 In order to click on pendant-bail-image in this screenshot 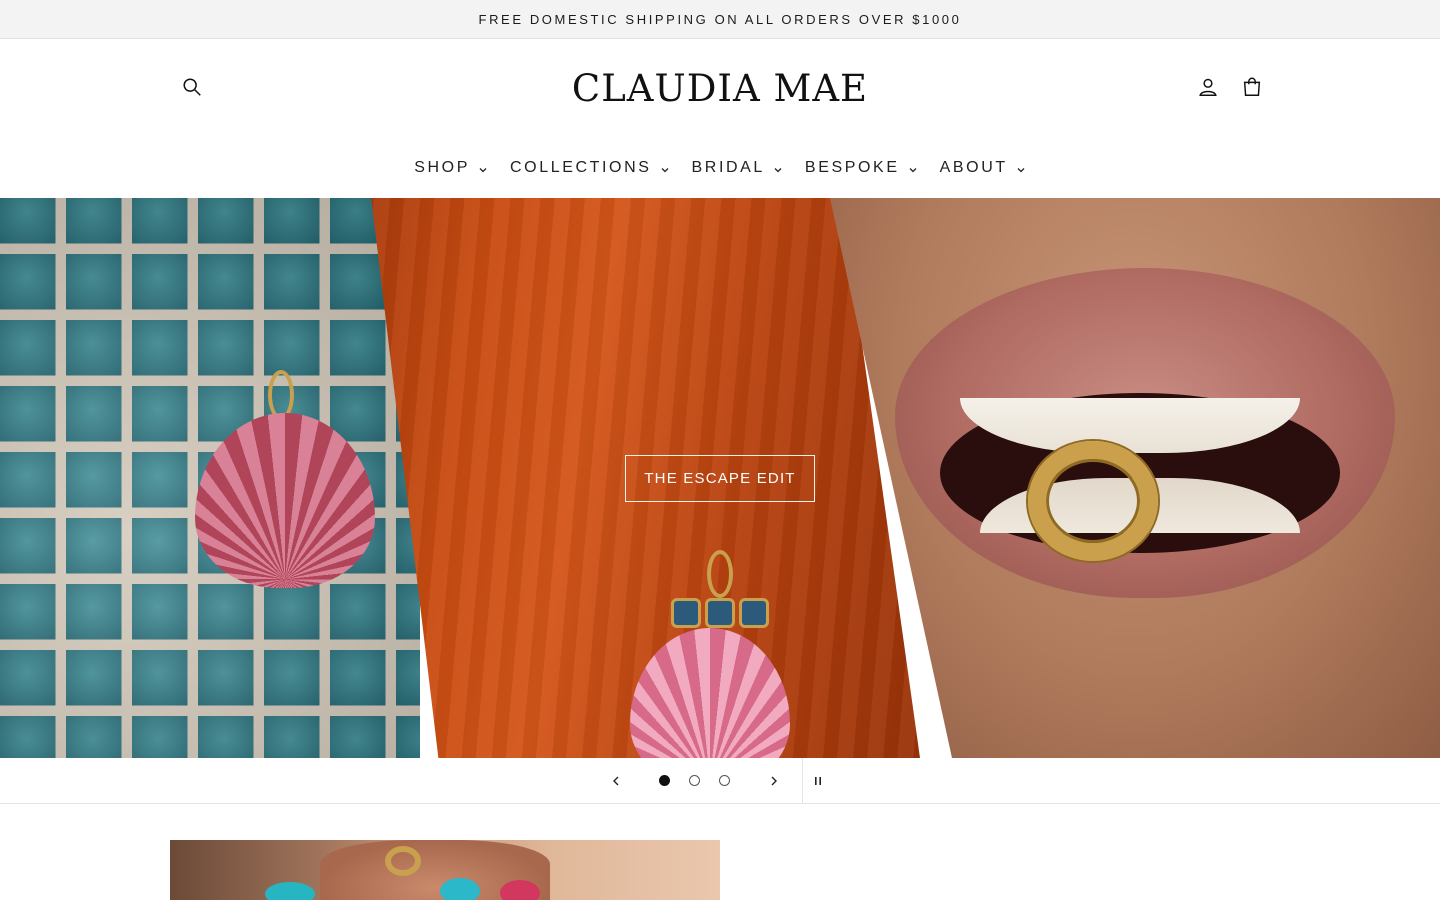, I will do `click(720, 574)`.